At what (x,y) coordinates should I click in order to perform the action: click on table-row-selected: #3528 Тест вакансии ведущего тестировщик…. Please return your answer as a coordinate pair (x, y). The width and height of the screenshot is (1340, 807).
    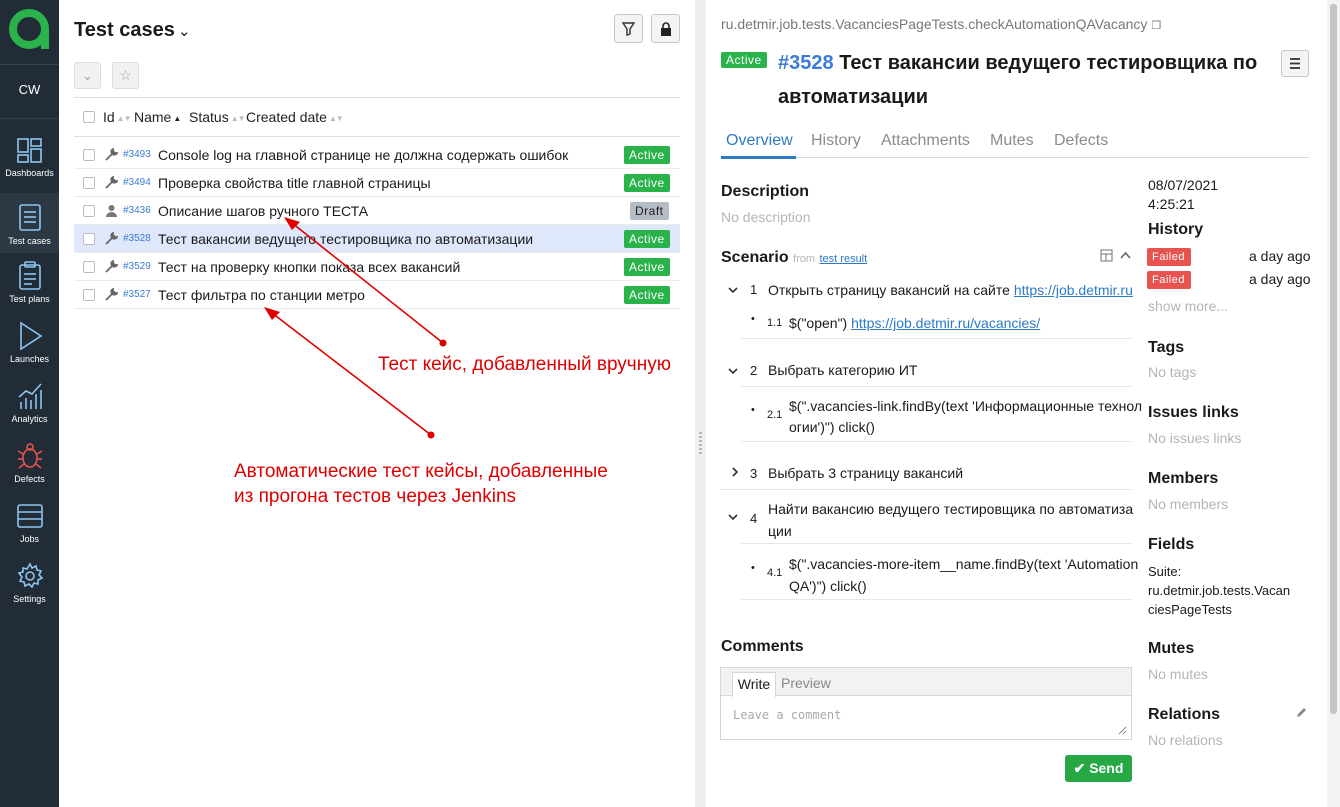
    Looking at the image, I should click on (377, 239).